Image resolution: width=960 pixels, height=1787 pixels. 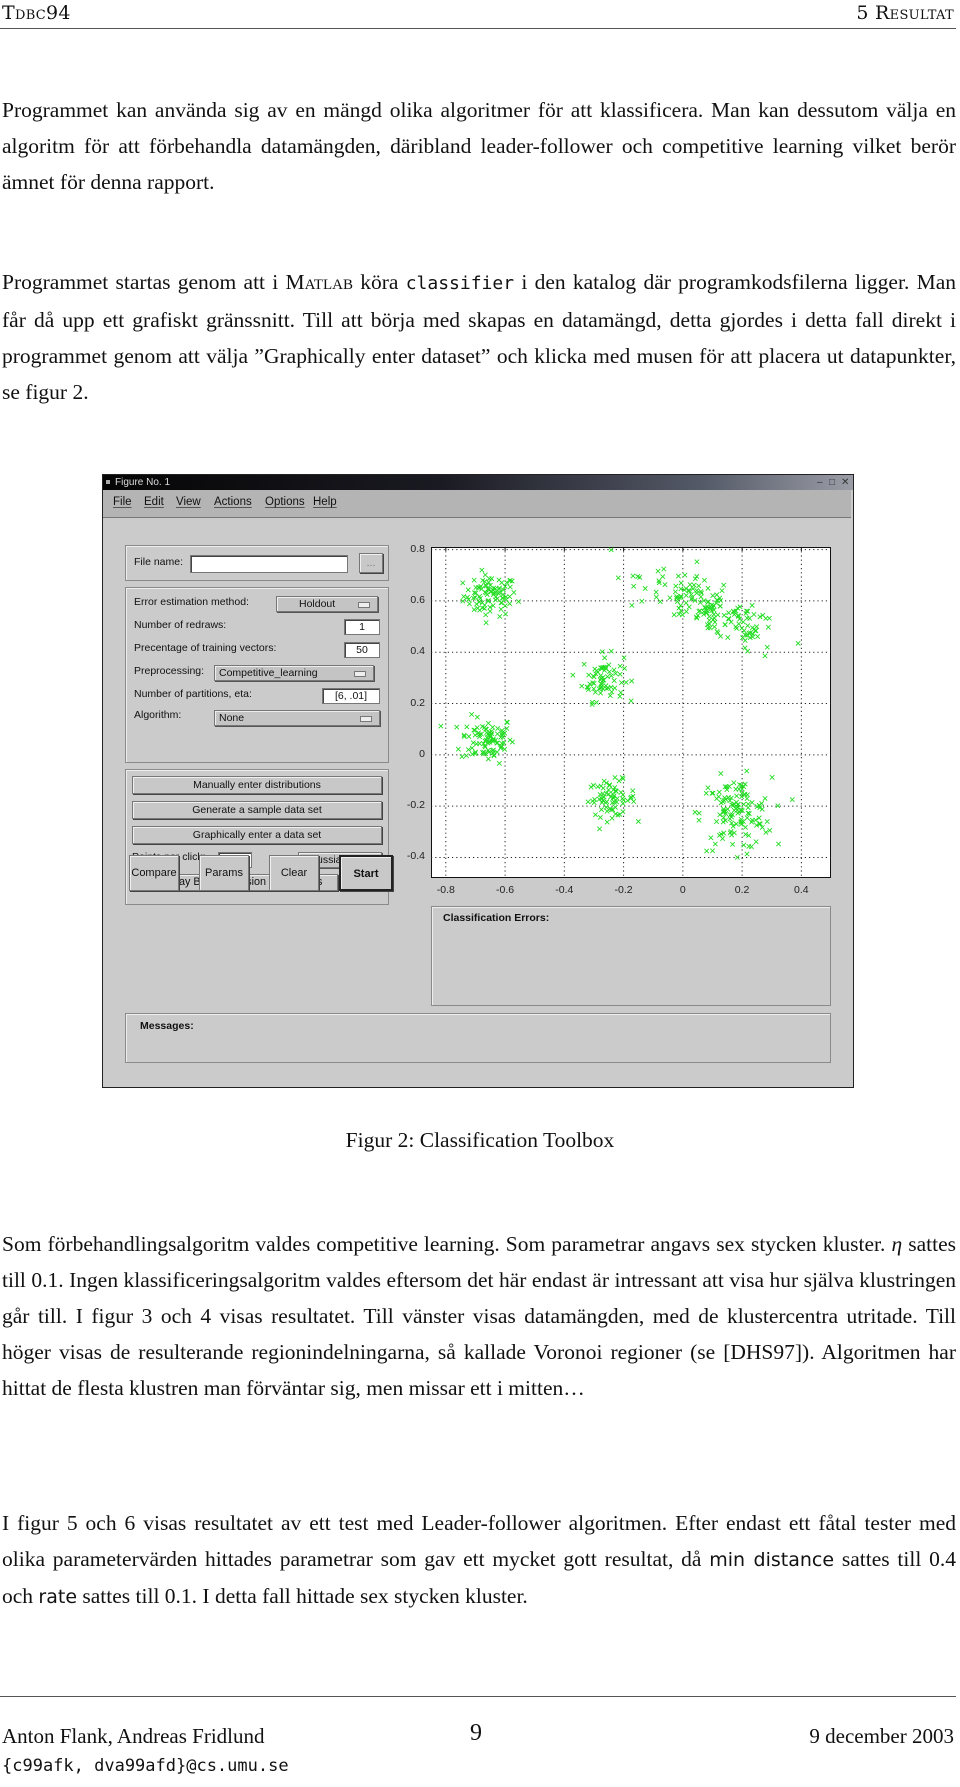 I want to click on classification-errors-panel: Classification Errors:, so click(x=631, y=956).